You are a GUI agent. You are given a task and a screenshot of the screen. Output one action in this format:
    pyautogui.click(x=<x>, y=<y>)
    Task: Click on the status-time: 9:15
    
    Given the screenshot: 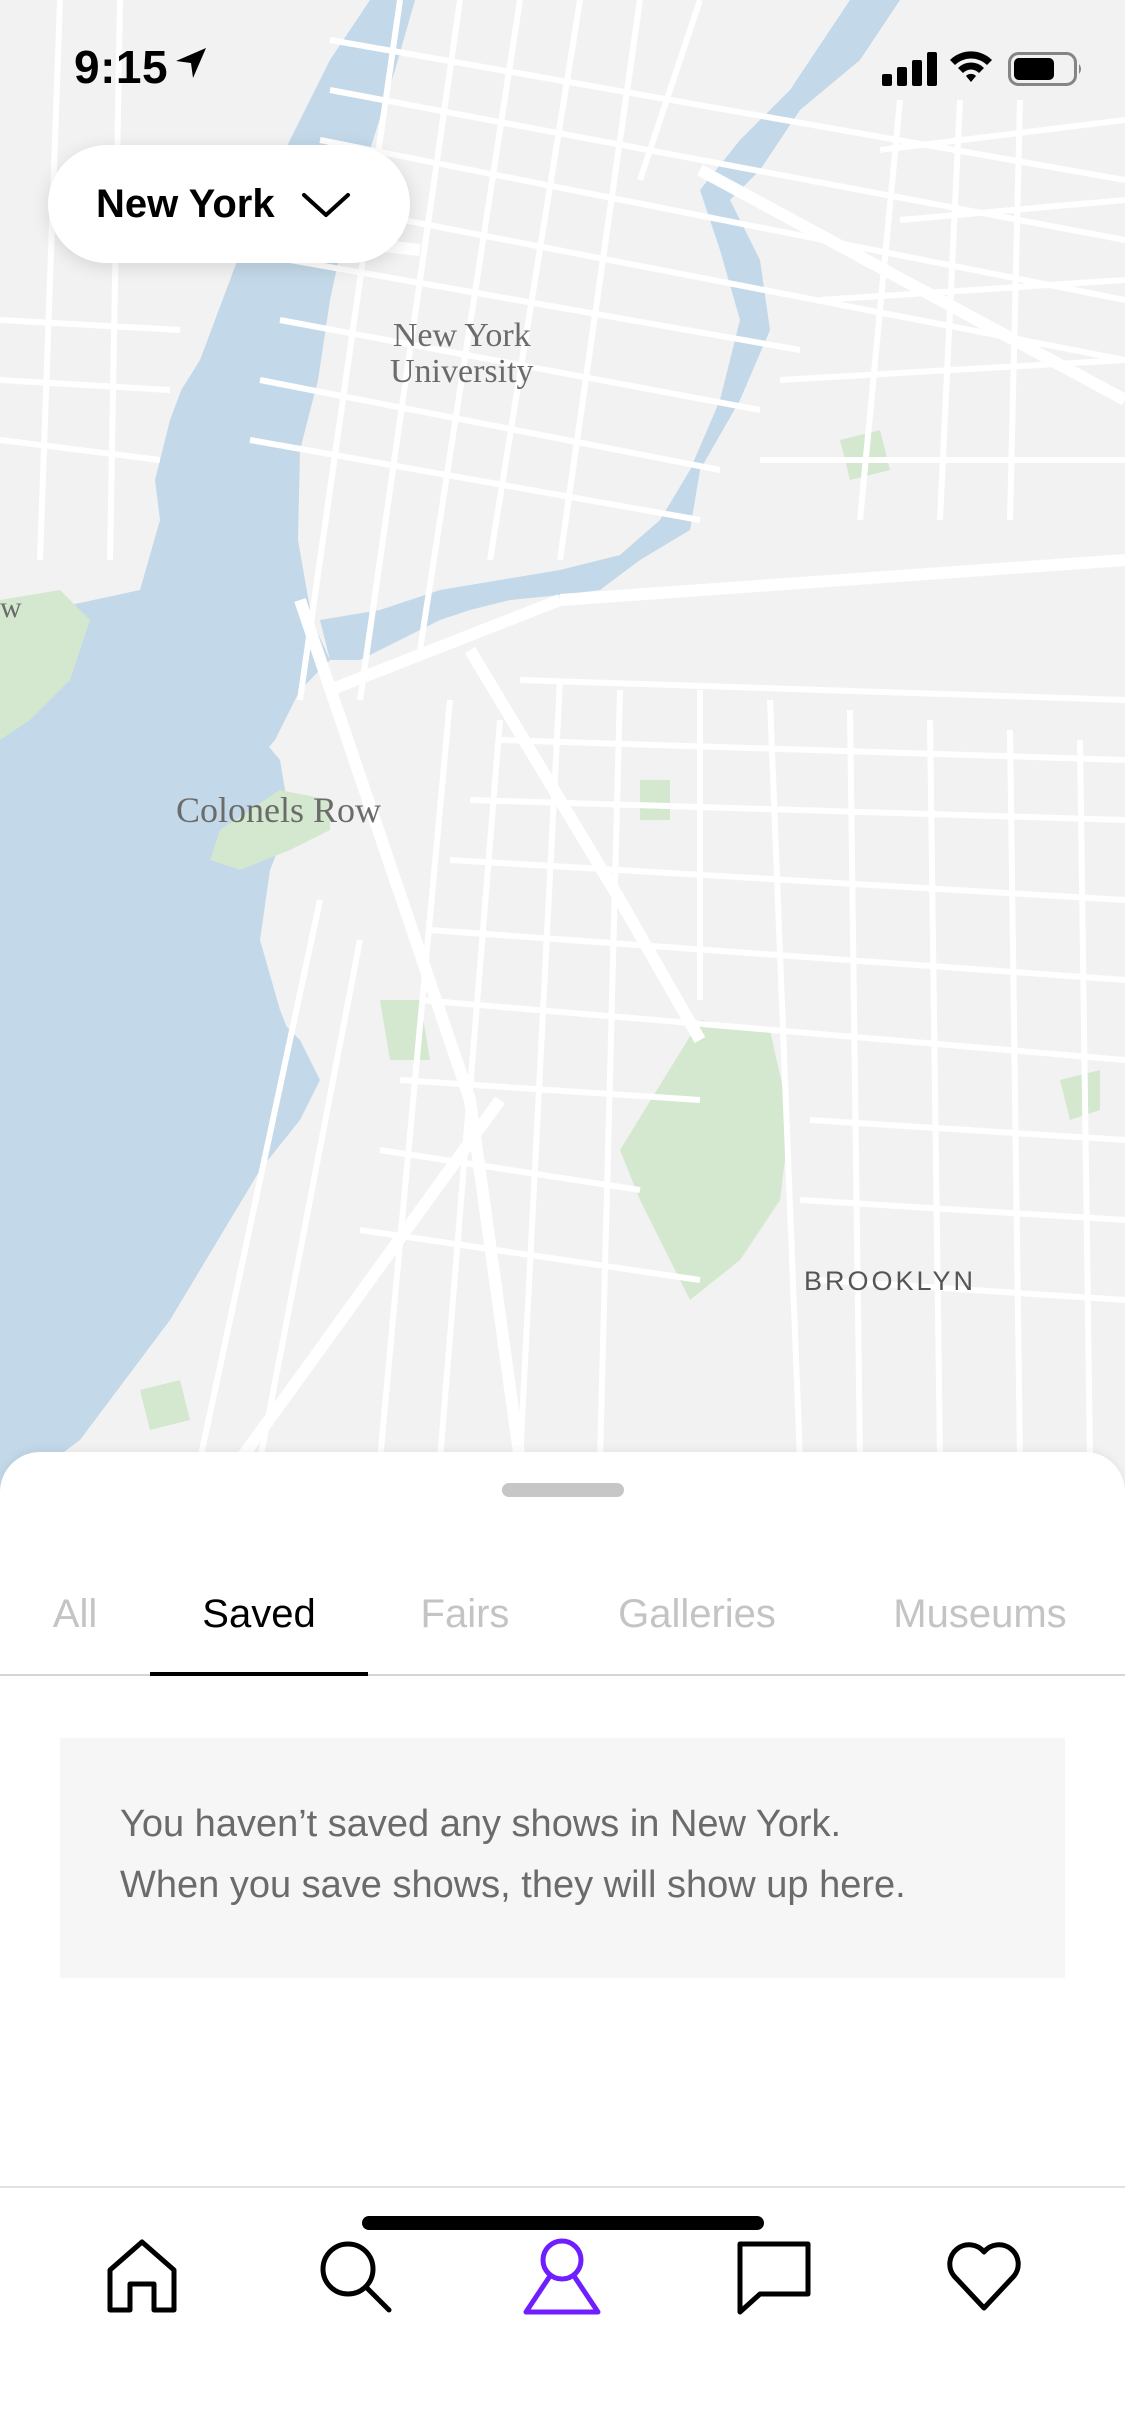 What is the action you would take?
    pyautogui.click(x=121, y=67)
    